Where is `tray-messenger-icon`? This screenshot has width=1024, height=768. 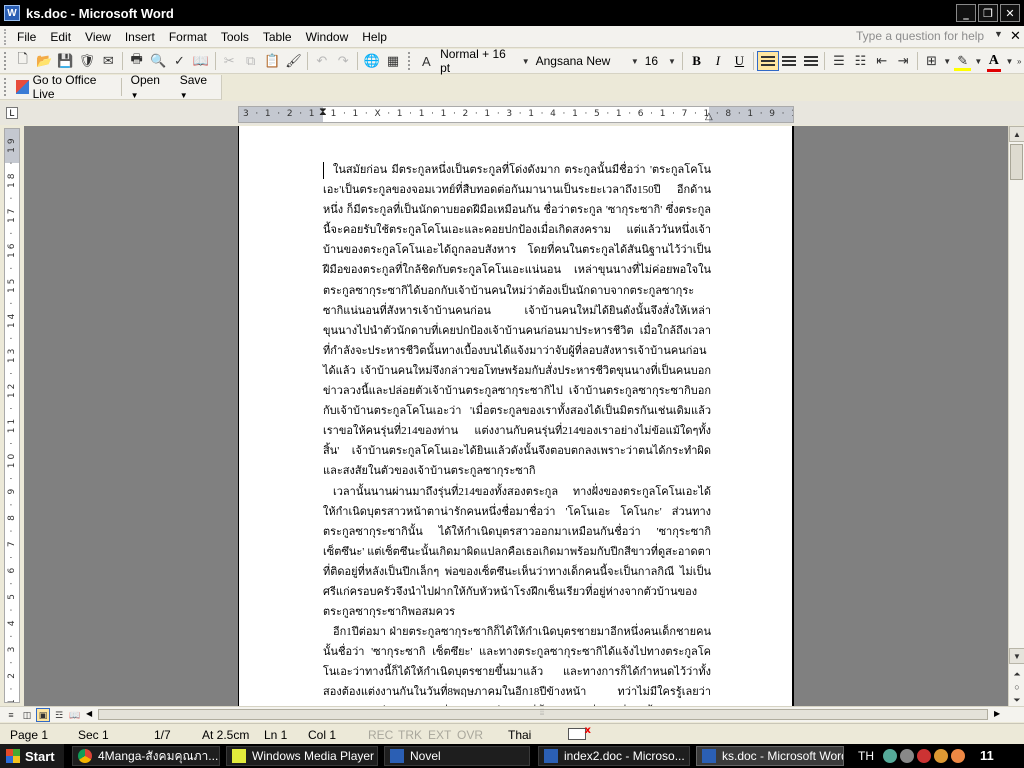
tray-messenger-icon is located at coordinates (958, 756).